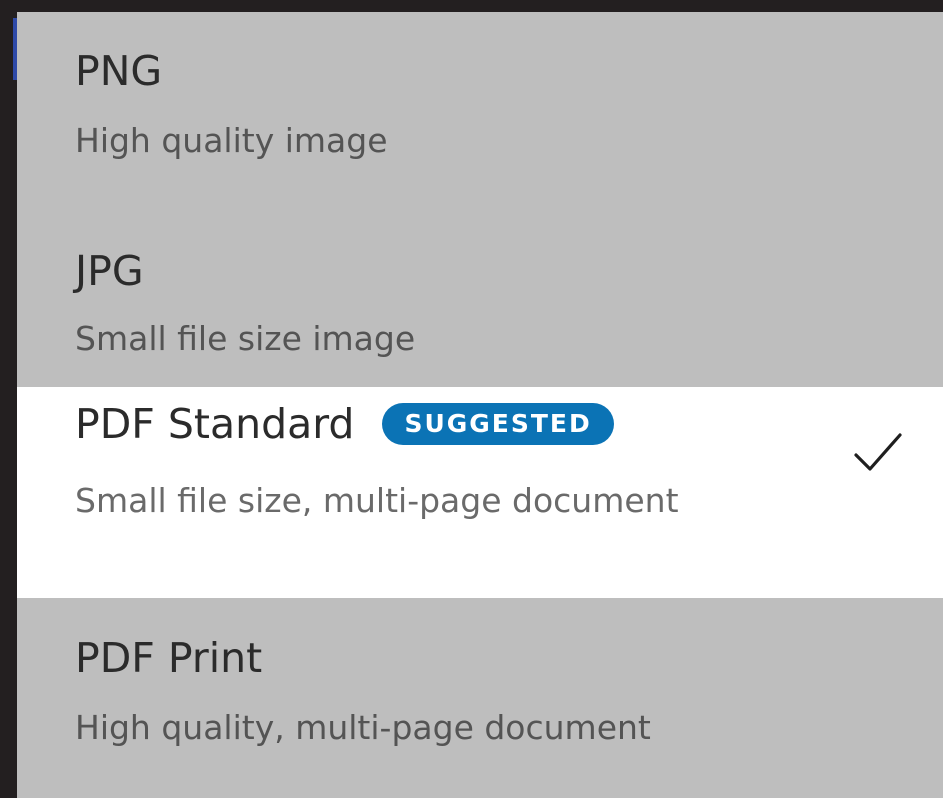 The height and width of the screenshot is (798, 943). What do you see at coordinates (215, 423) in the screenshot?
I see `option-title: PDF Standard` at bounding box center [215, 423].